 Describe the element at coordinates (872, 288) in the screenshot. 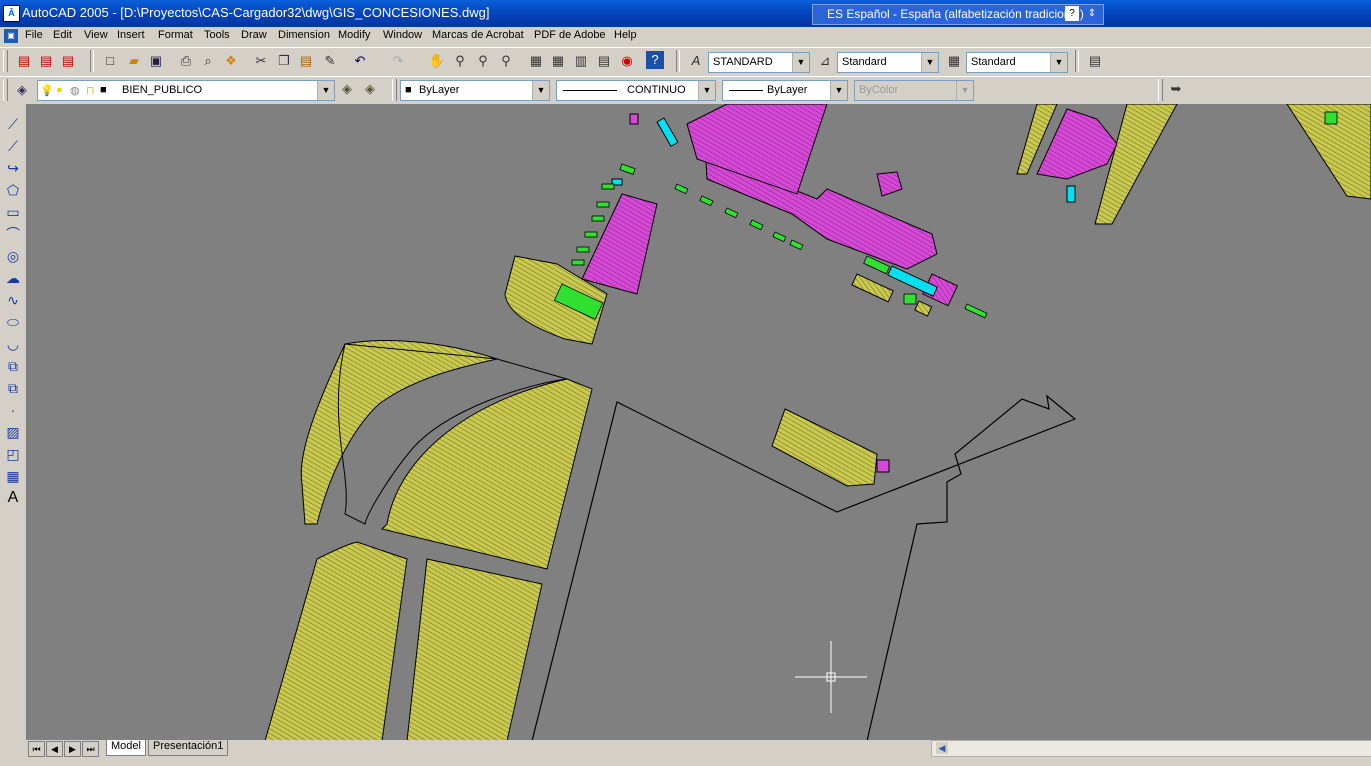

I see `parcel-small-a` at that location.